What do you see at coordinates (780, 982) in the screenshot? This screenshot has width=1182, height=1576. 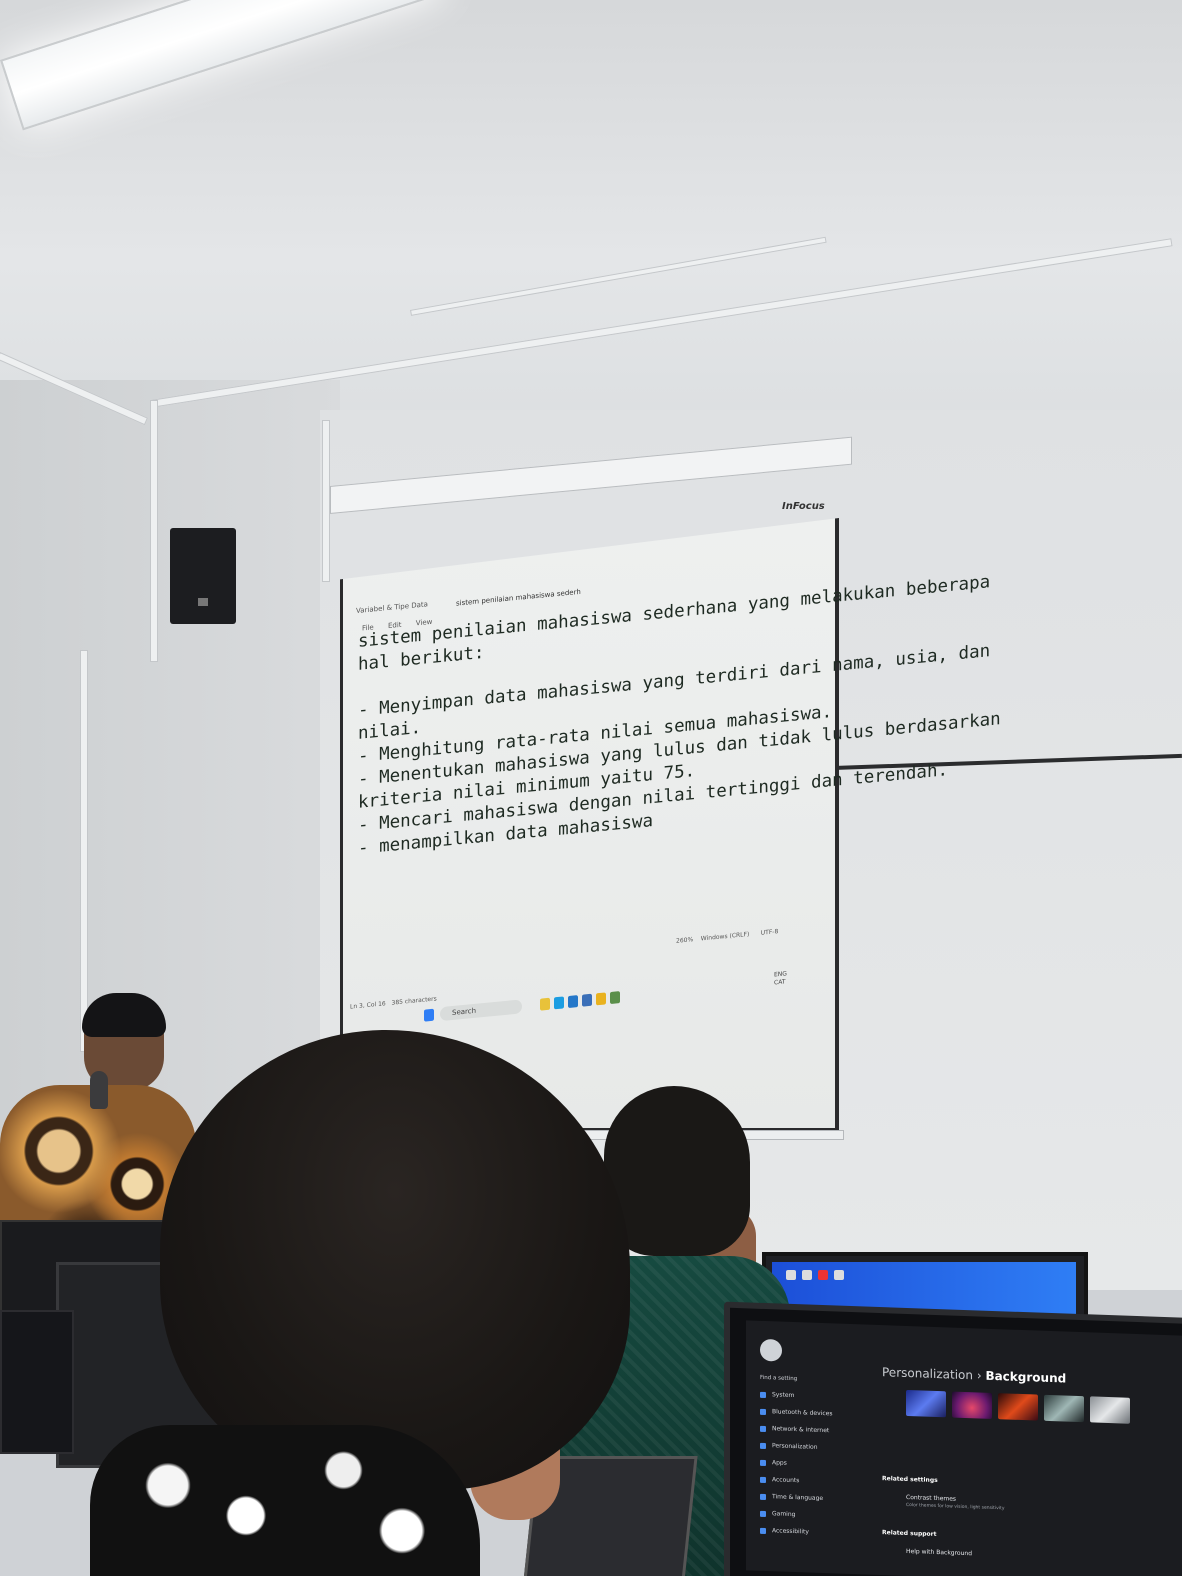 I see `tray-language-sub: CAT` at bounding box center [780, 982].